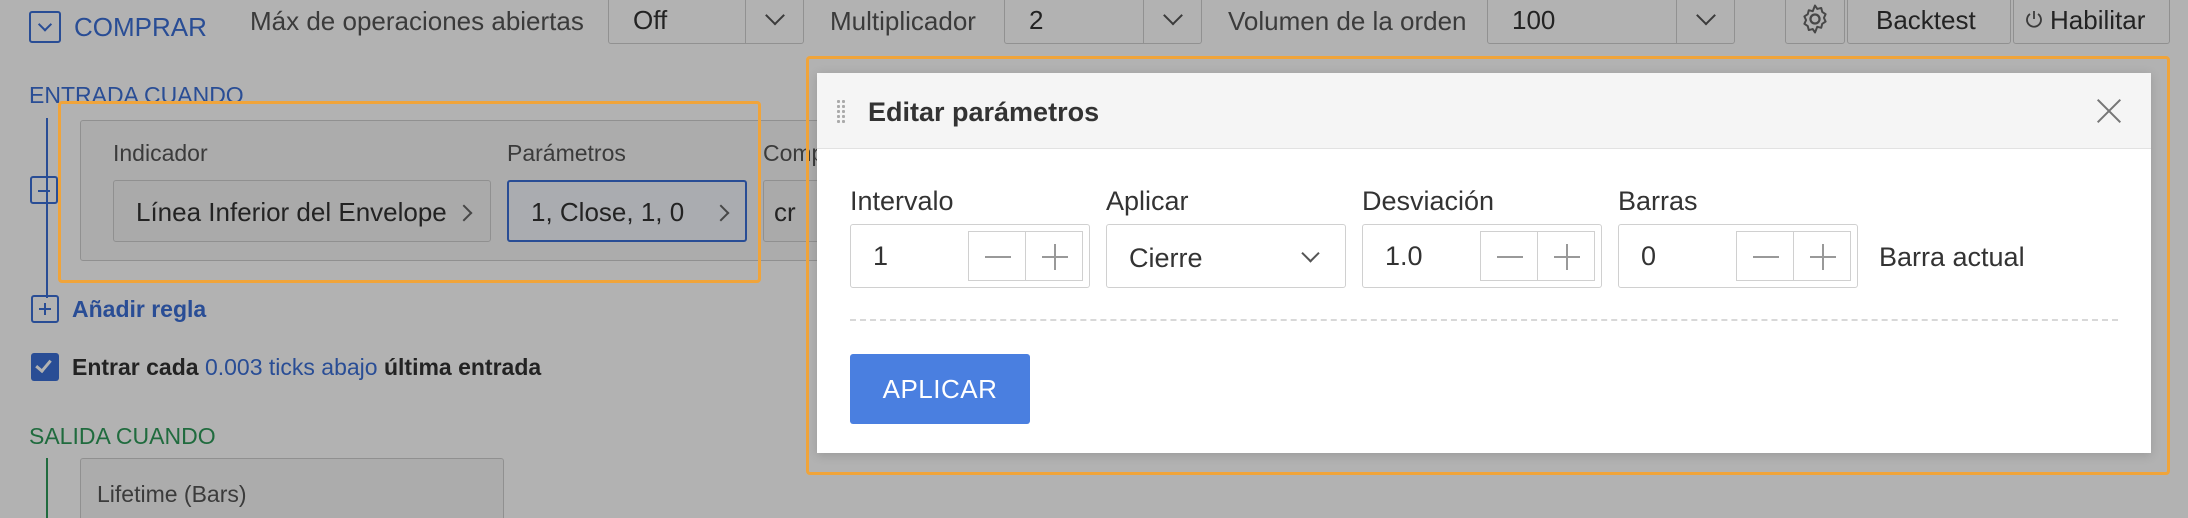  I want to click on chevron-down-icon, so click(1310, 253).